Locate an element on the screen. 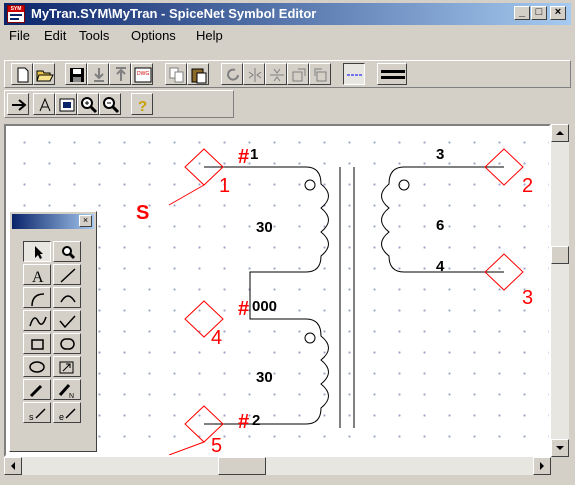  check-line-tool is located at coordinates (67, 320).